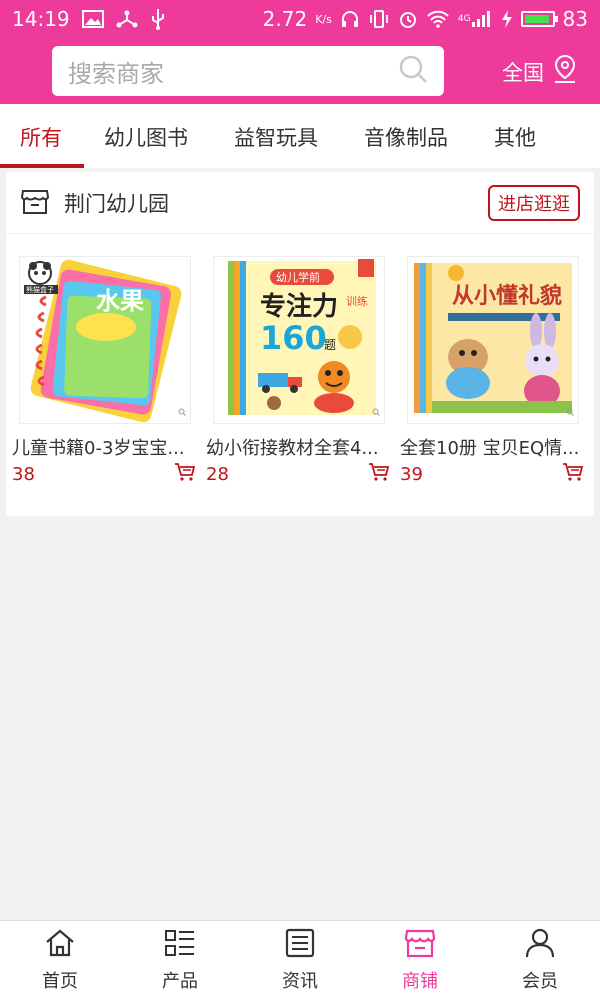  I want to click on list-icon, so click(180, 945).